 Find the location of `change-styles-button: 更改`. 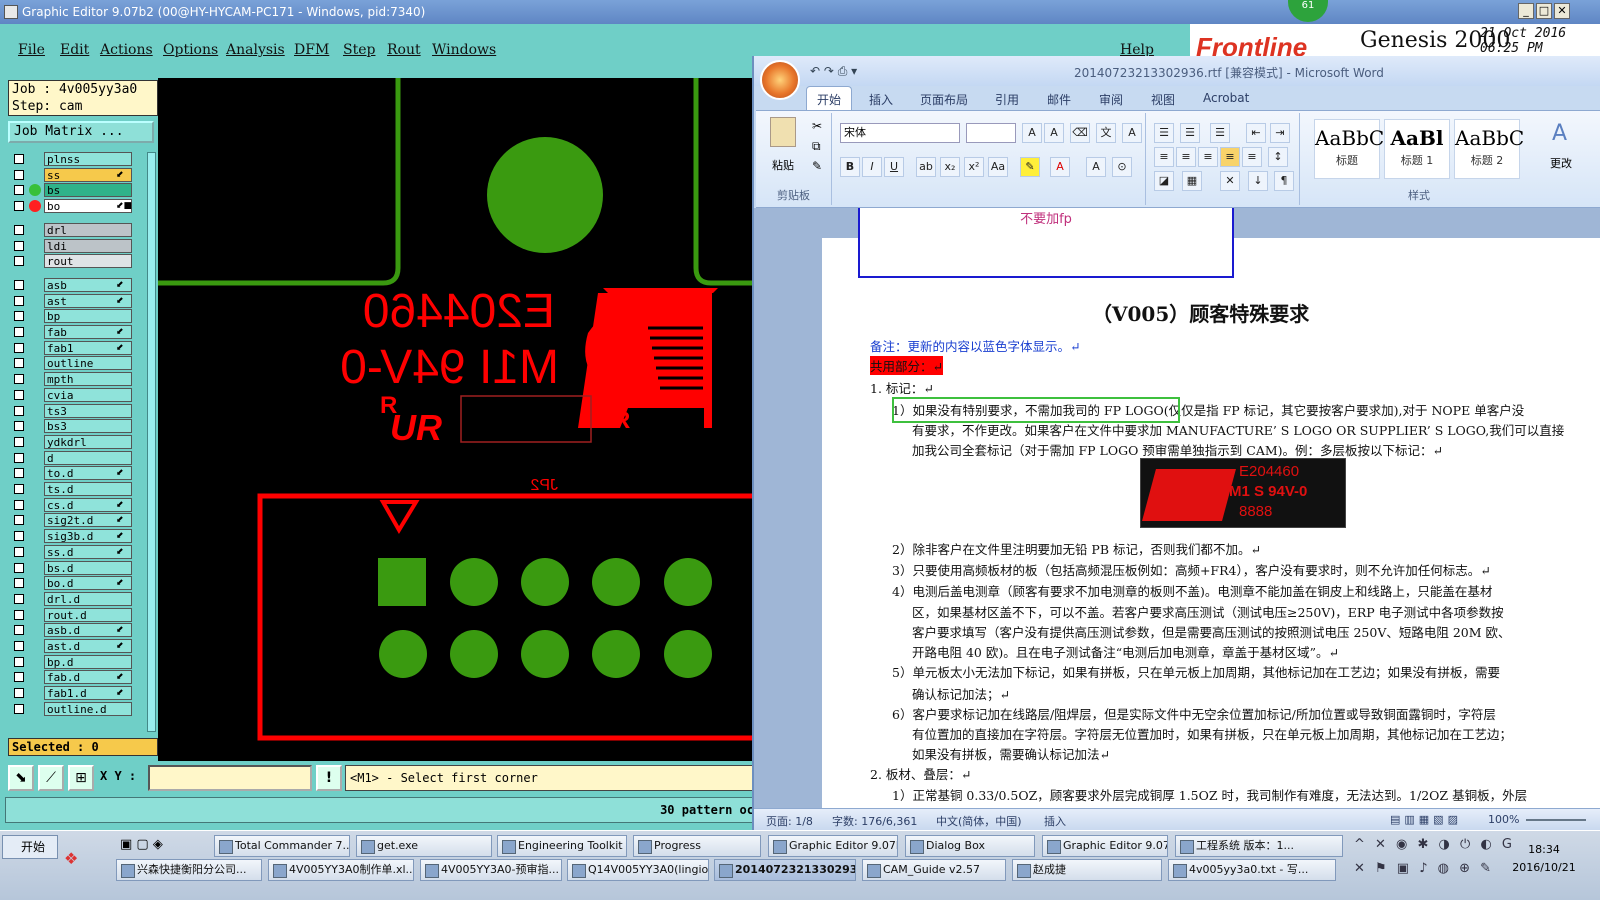

change-styles-button: 更改 is located at coordinates (1561, 163).